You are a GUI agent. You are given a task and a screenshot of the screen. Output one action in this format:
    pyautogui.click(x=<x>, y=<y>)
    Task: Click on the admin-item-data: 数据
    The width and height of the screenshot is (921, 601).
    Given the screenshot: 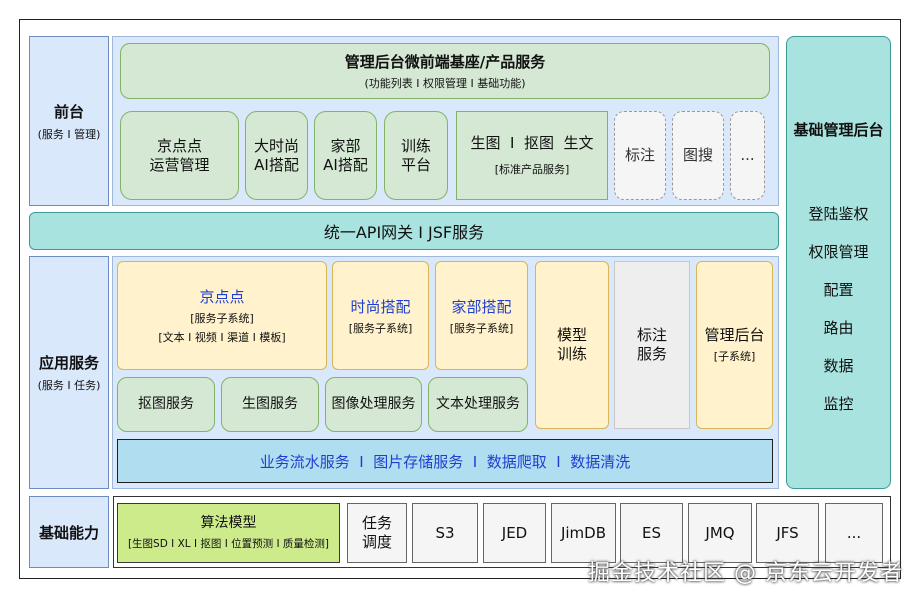 What is the action you would take?
    pyautogui.click(x=838, y=366)
    